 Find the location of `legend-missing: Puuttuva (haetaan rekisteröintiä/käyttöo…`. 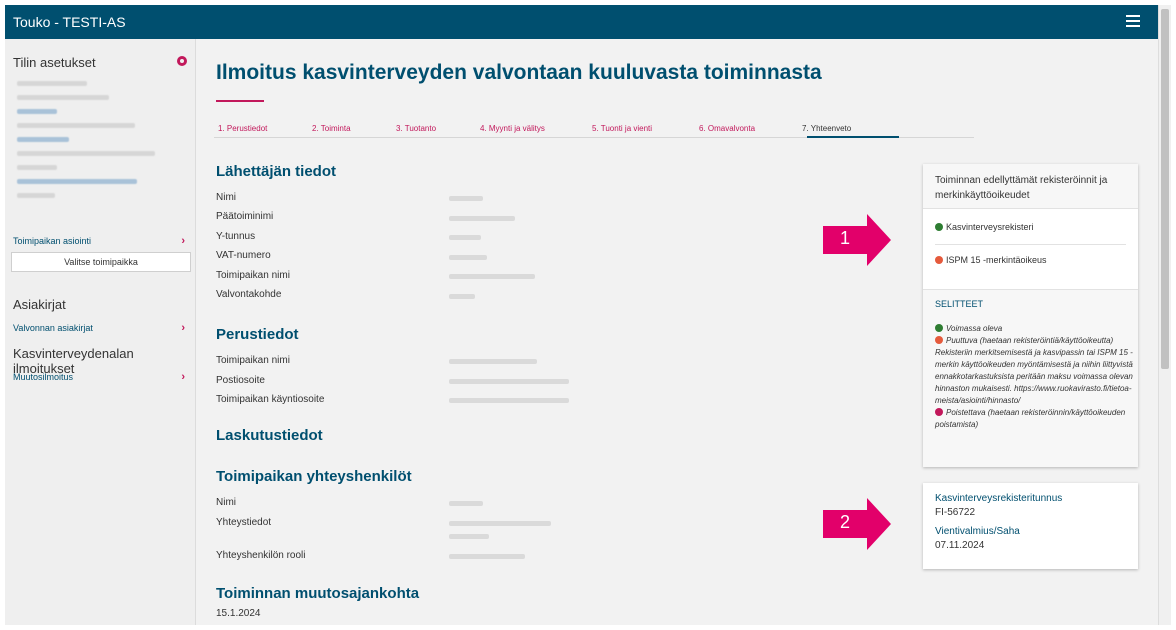

legend-missing: Puuttuva (haetaan rekisteröintiä/käyttöo… is located at coordinates (1034, 370).